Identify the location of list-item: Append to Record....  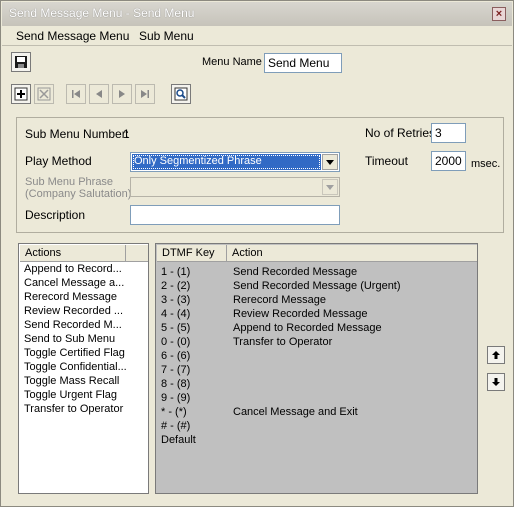
(73, 269).